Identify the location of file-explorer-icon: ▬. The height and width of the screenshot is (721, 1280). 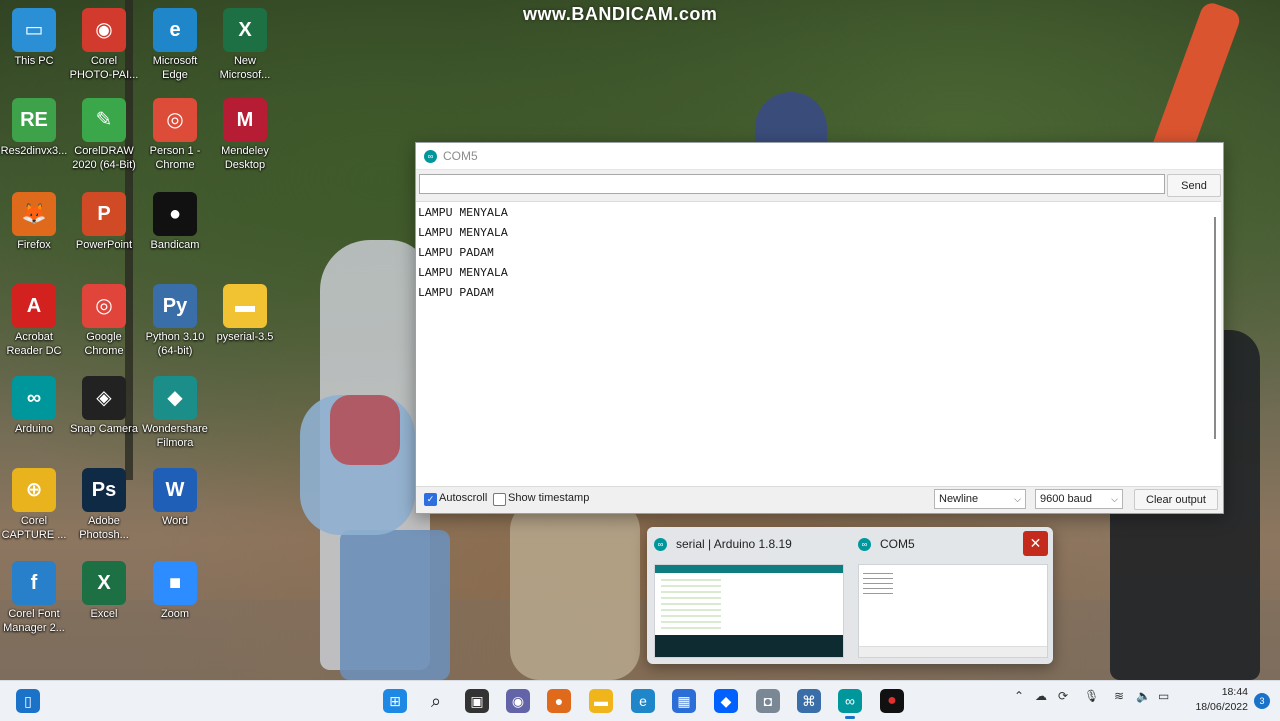
(601, 701).